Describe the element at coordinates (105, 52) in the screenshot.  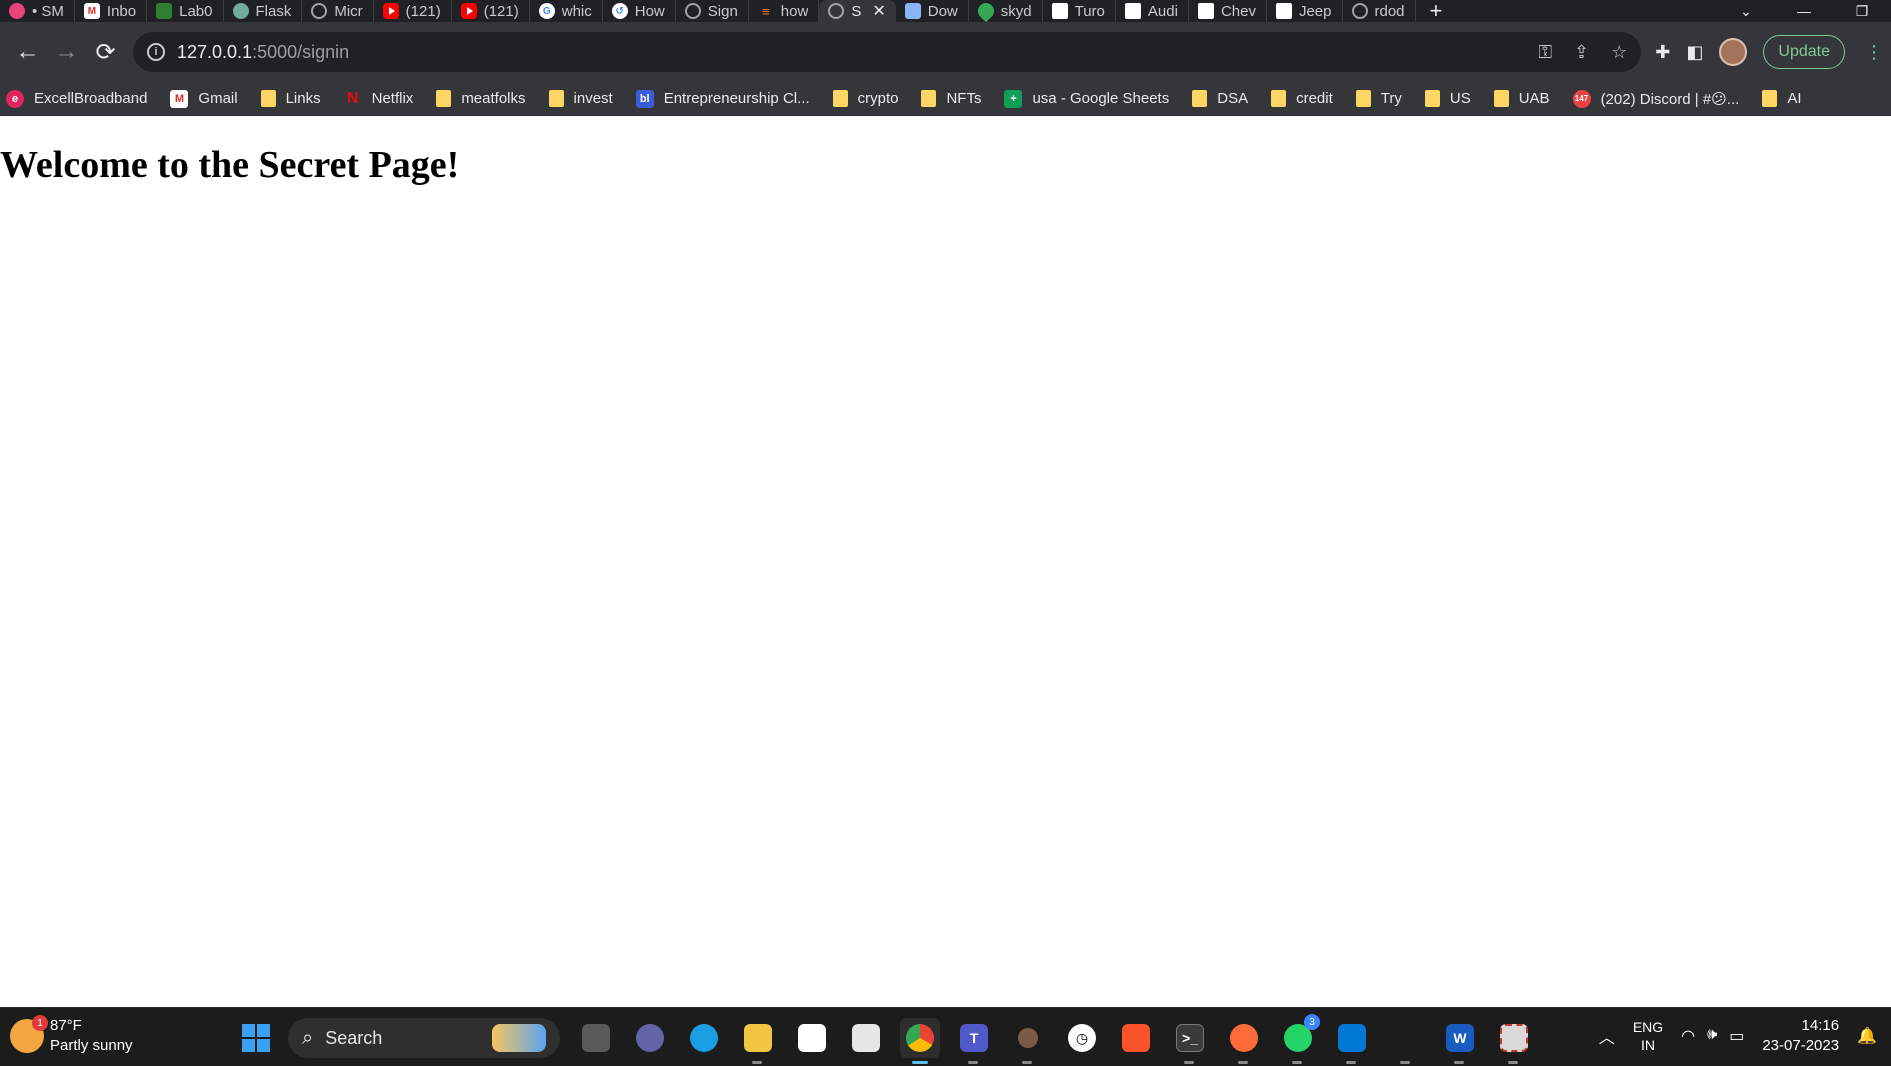
I see `reload-button: ⟳` at that location.